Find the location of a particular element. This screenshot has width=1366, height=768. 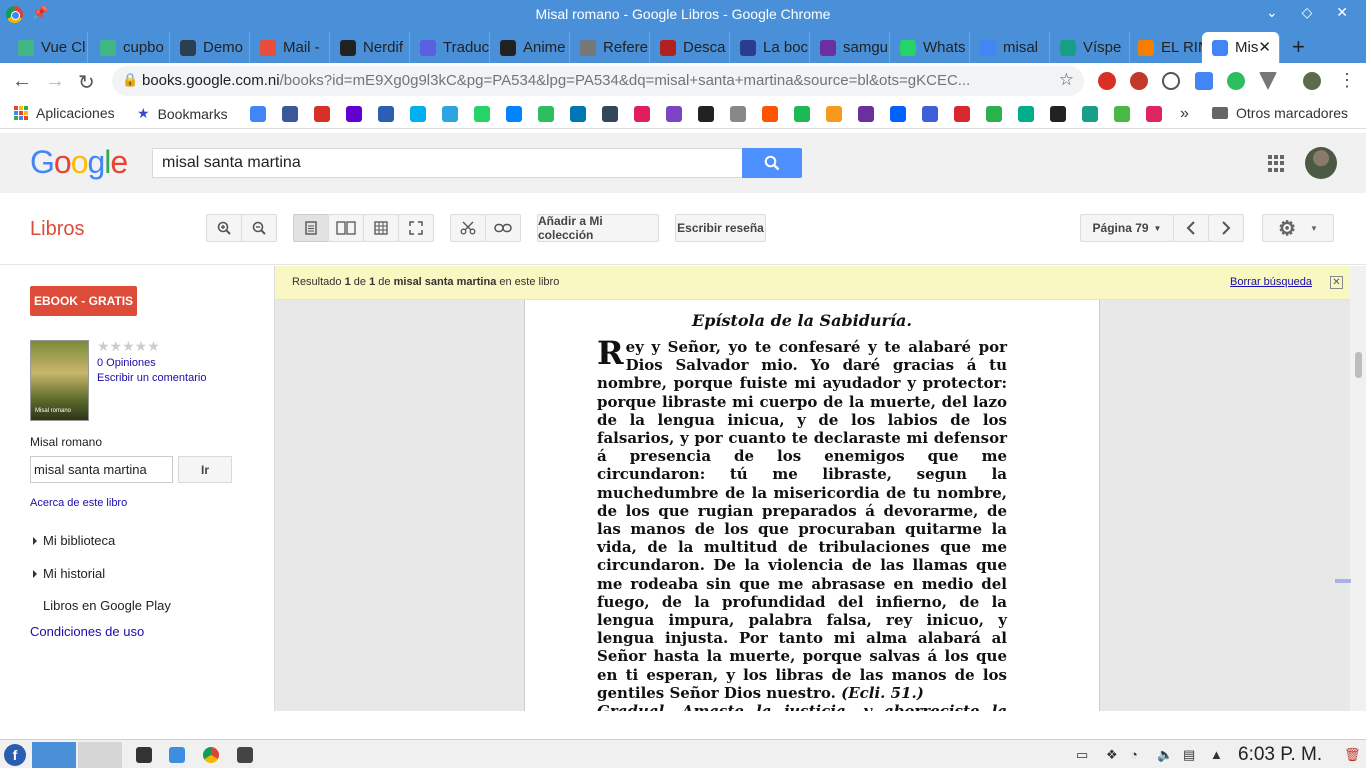

github-icon is located at coordinates (706, 114).